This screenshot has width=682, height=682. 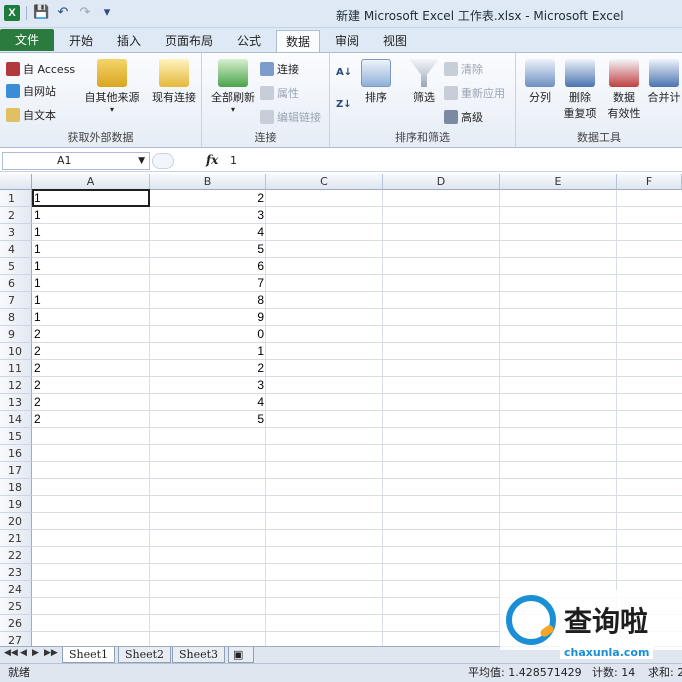 What do you see at coordinates (376, 82) in the screenshot?
I see `sort-button: 排序` at bounding box center [376, 82].